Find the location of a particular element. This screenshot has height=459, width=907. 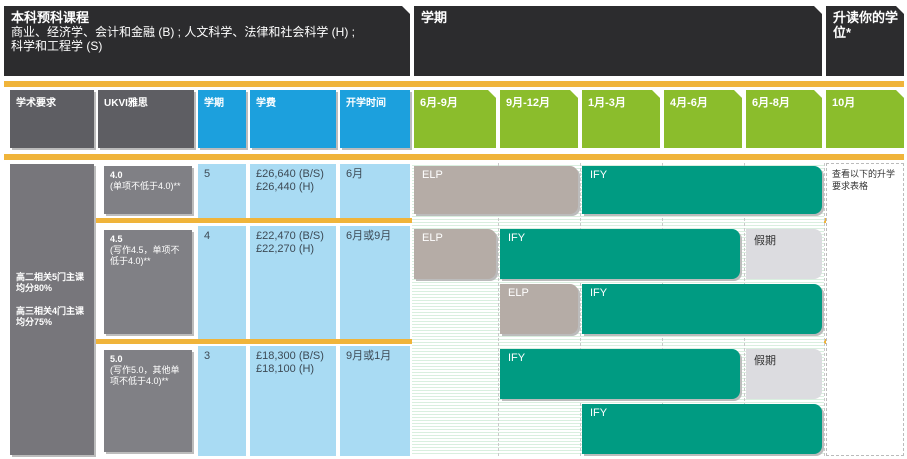

courses-line1: 商业、经济学、会计和金融 (B) ; 人文科学、法律和社会科学 (H) ; is located at coordinates (183, 32).